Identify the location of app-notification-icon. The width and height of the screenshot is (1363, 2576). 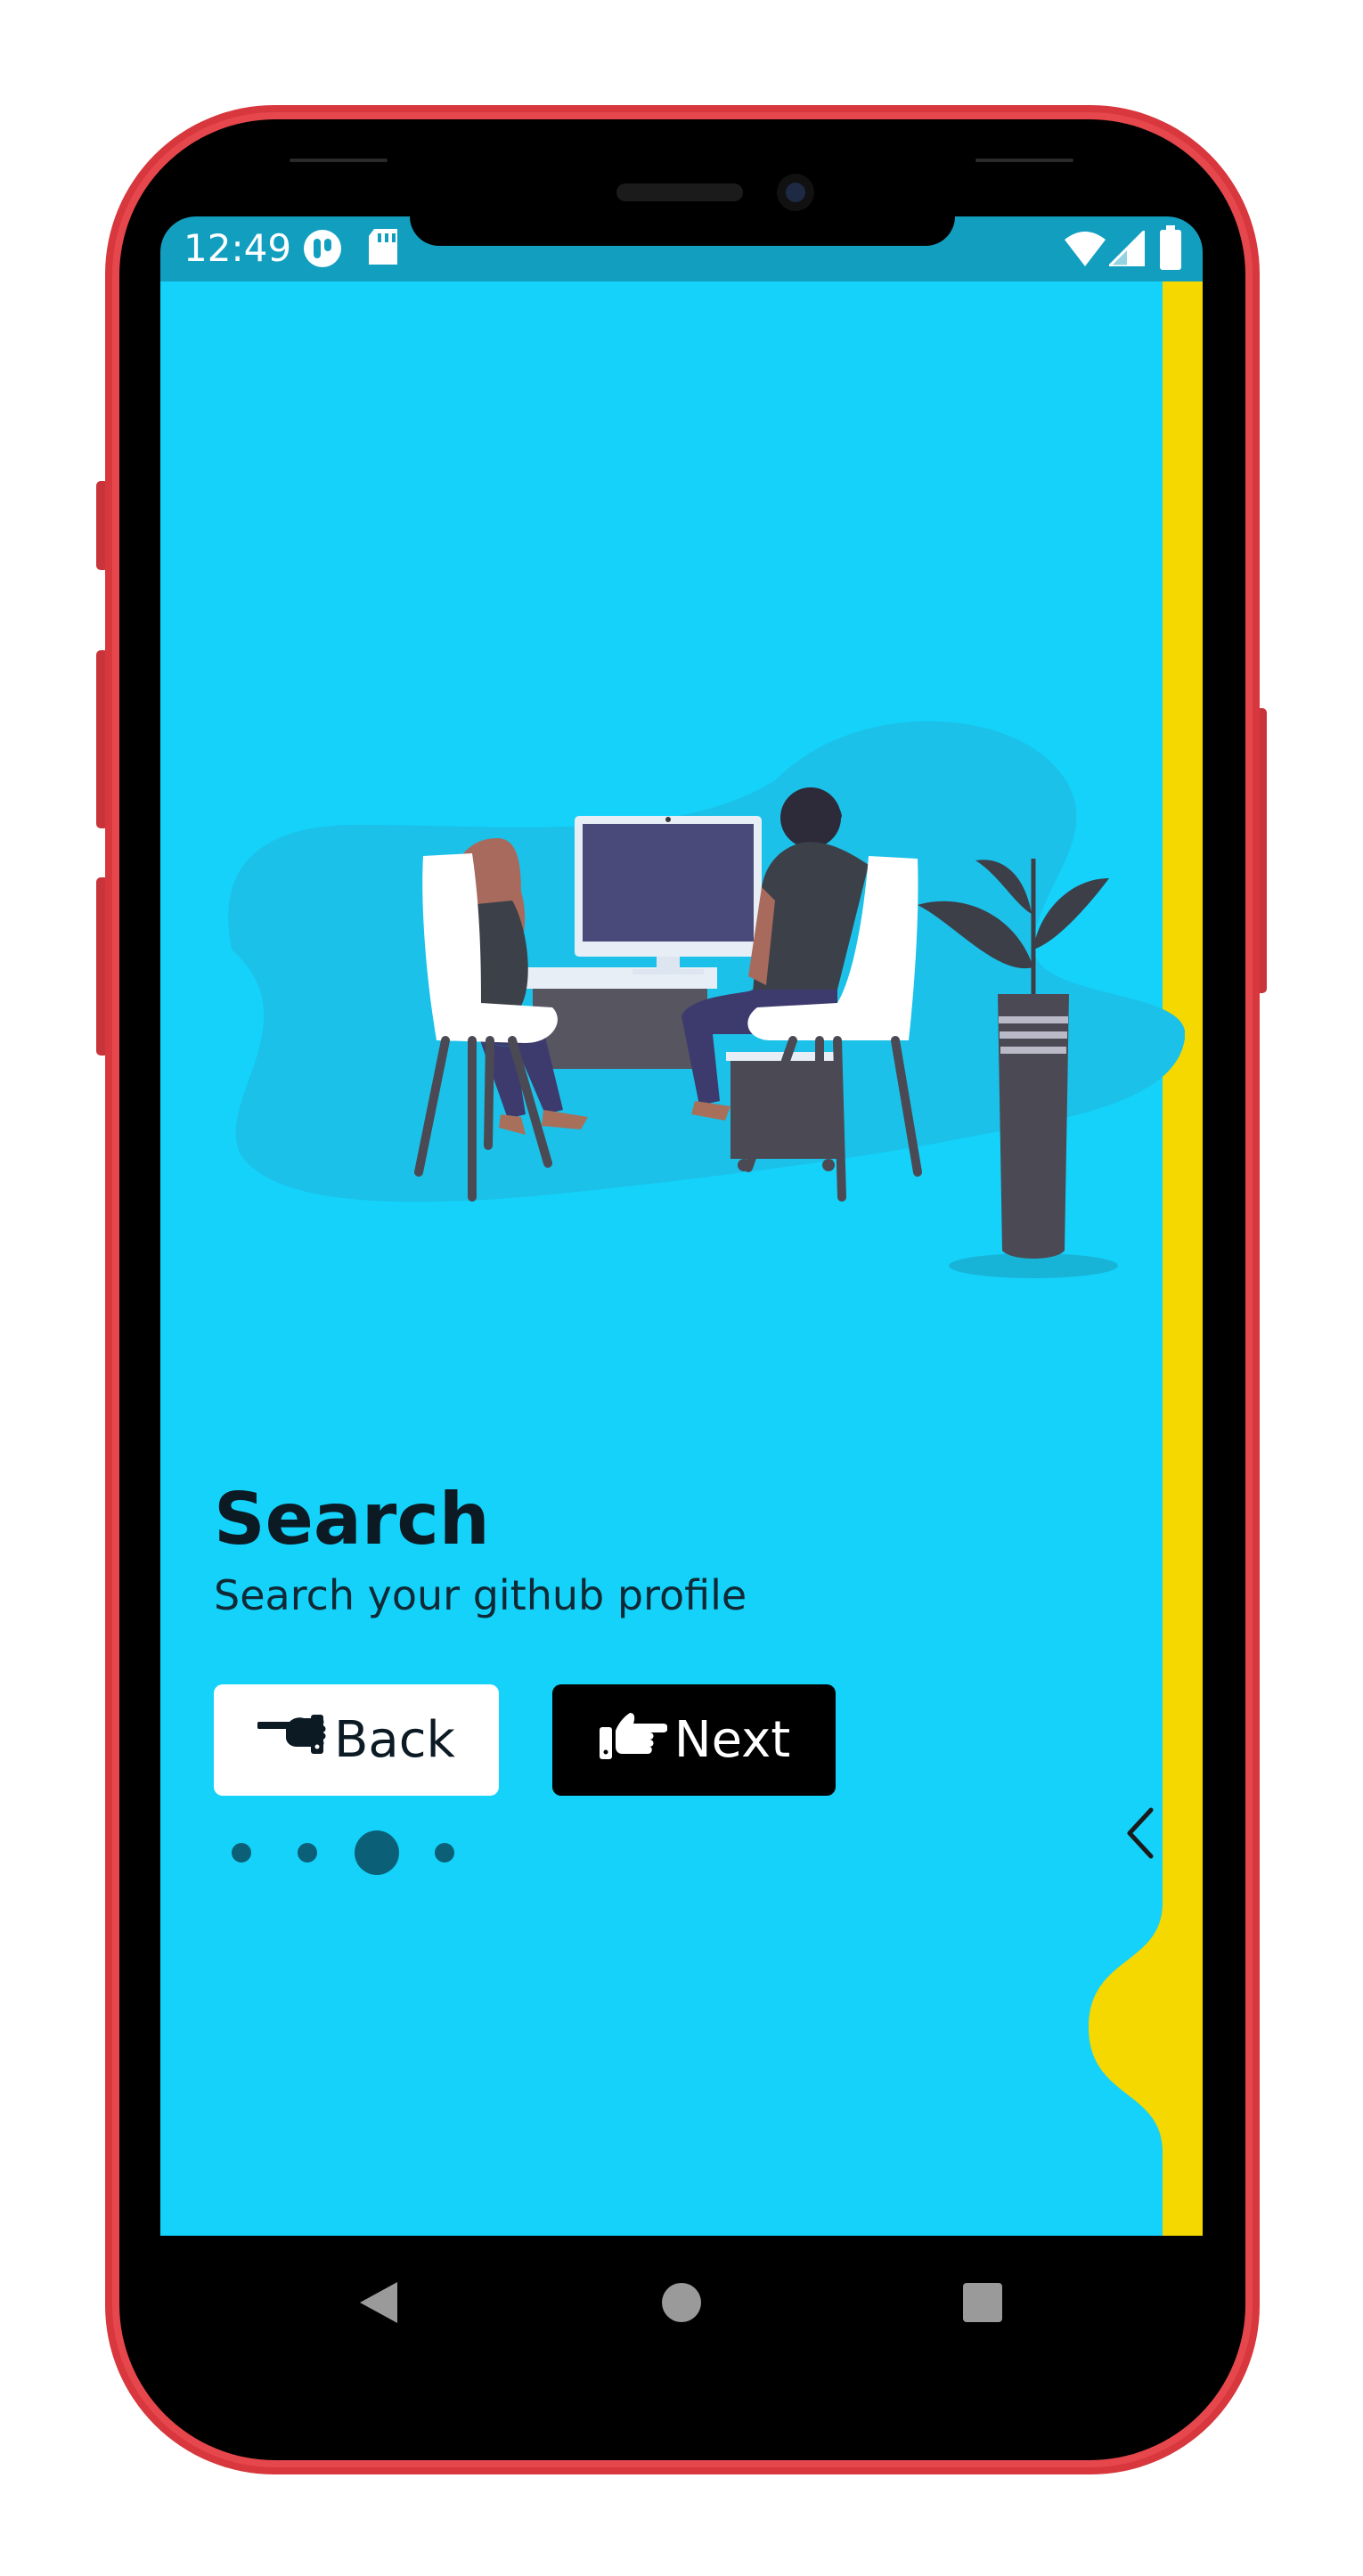
(322, 249).